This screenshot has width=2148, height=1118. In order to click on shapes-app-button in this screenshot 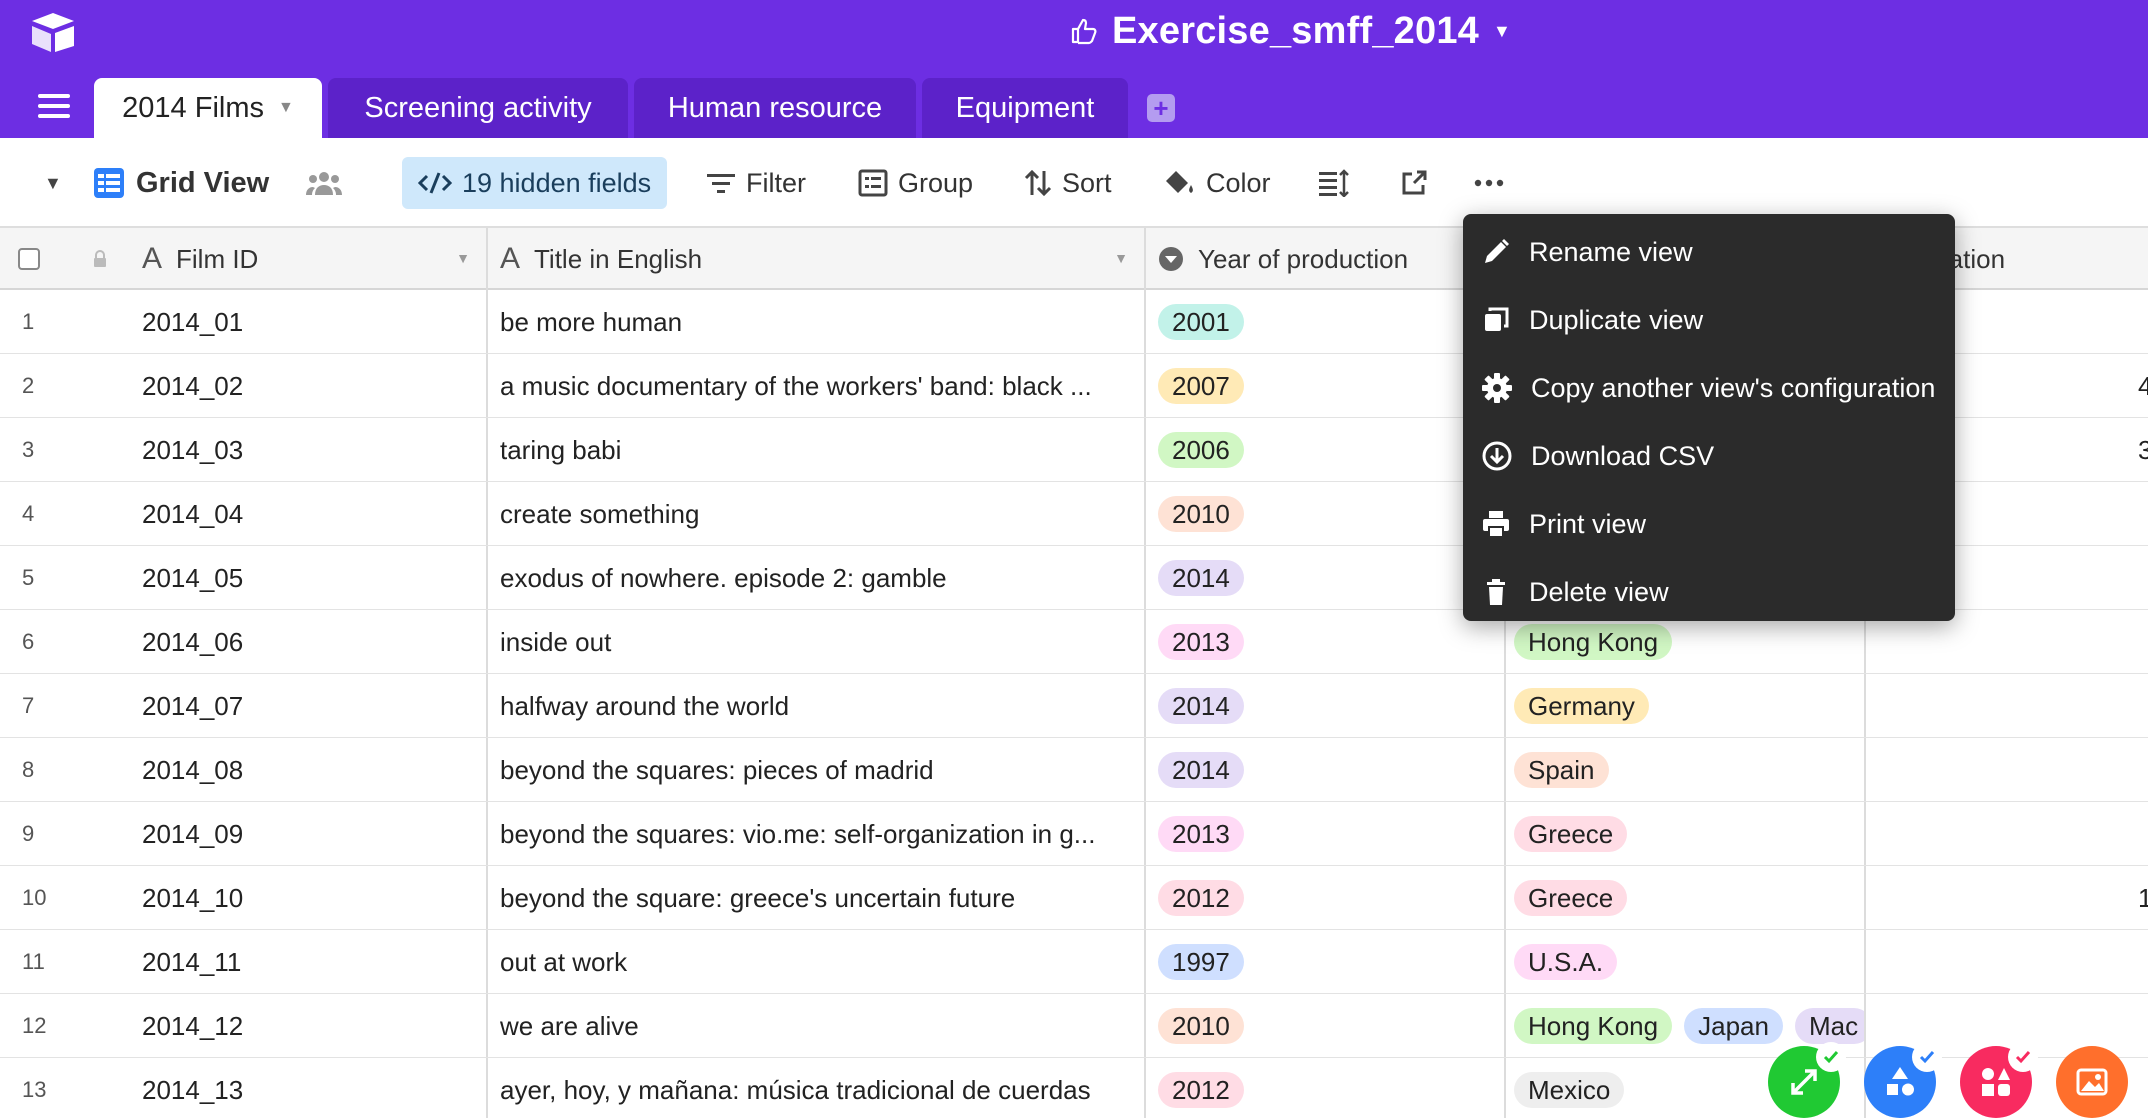, I will do `click(1903, 1080)`.